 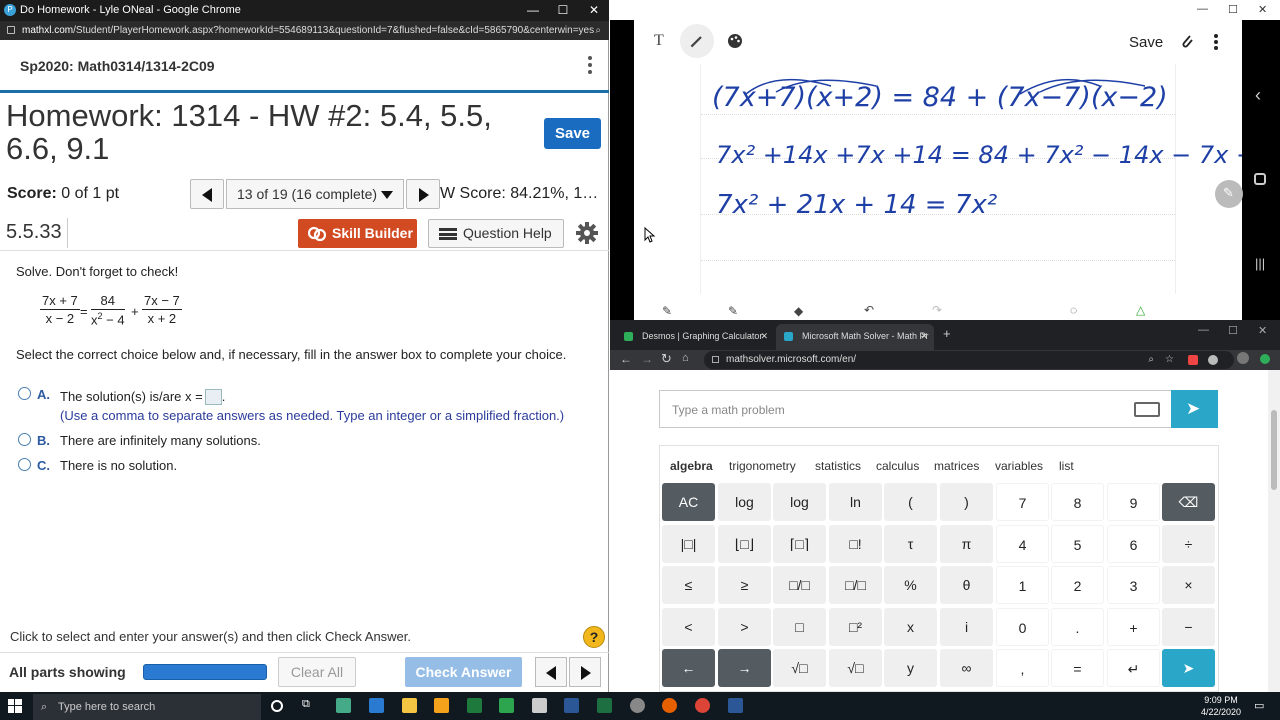 I want to click on question-help-button: Question Help, so click(x=496, y=233).